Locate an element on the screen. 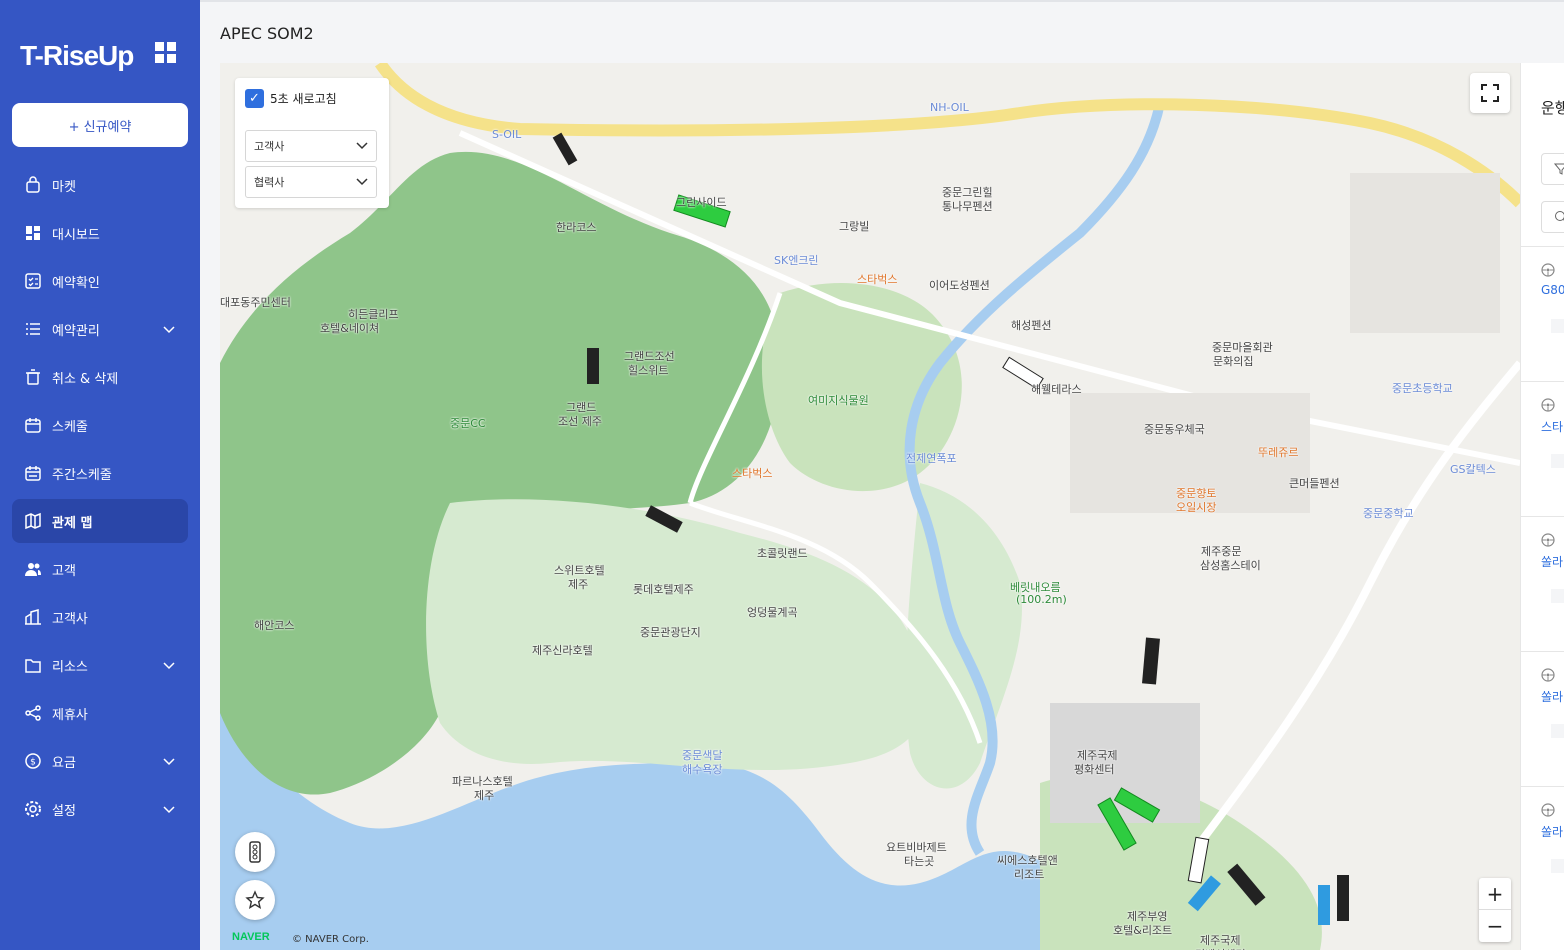  filter-button is located at coordinates (1552, 169).